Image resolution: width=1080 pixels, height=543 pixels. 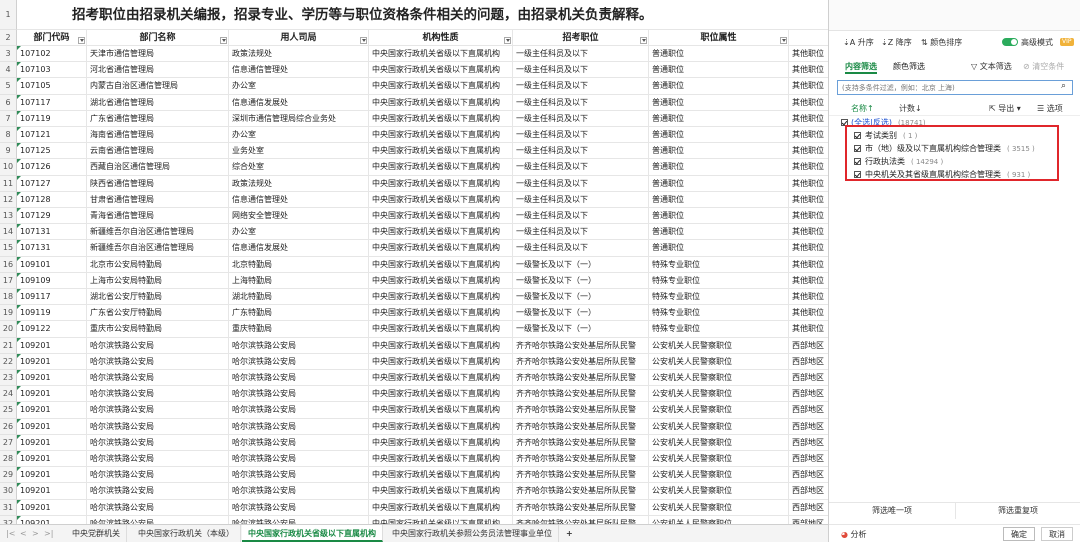 I want to click on table-cell: 重庆特勤局, so click(x=299, y=329).